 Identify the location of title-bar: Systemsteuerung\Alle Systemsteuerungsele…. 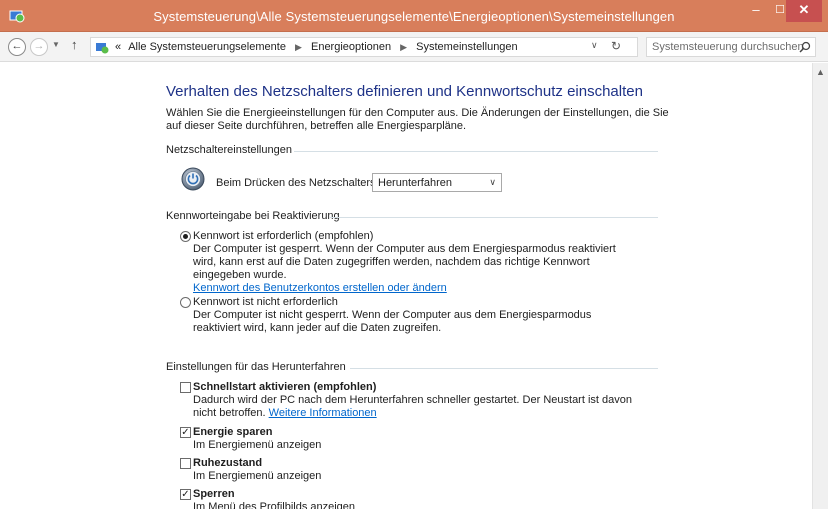
(414, 16).